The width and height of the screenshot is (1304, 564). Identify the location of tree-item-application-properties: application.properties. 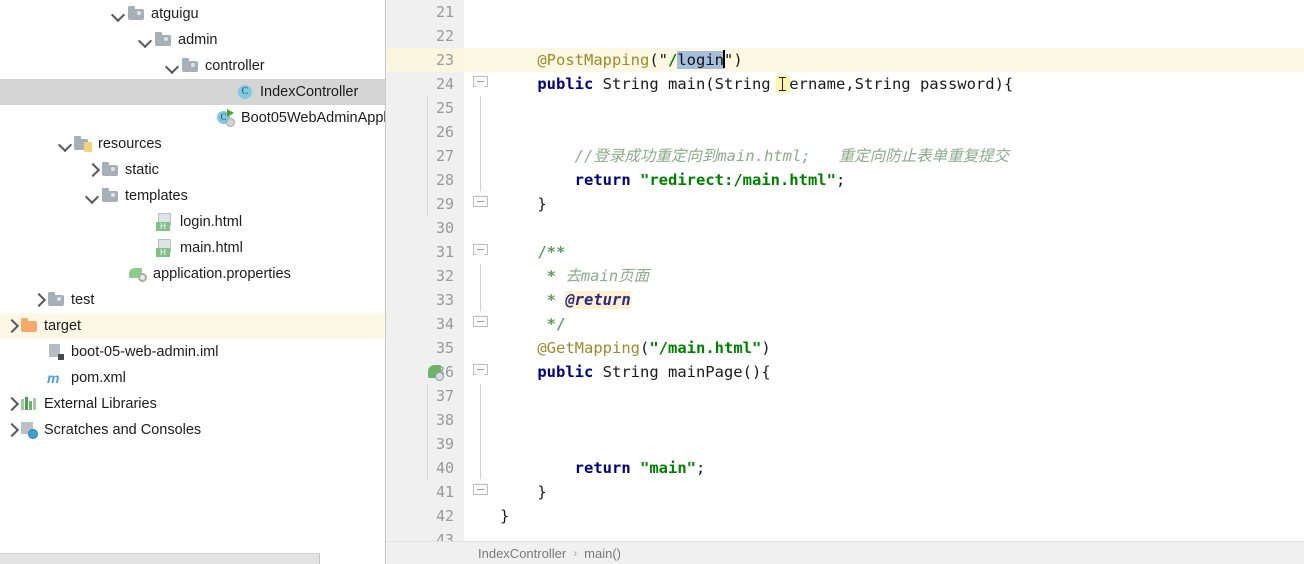
(192, 274).